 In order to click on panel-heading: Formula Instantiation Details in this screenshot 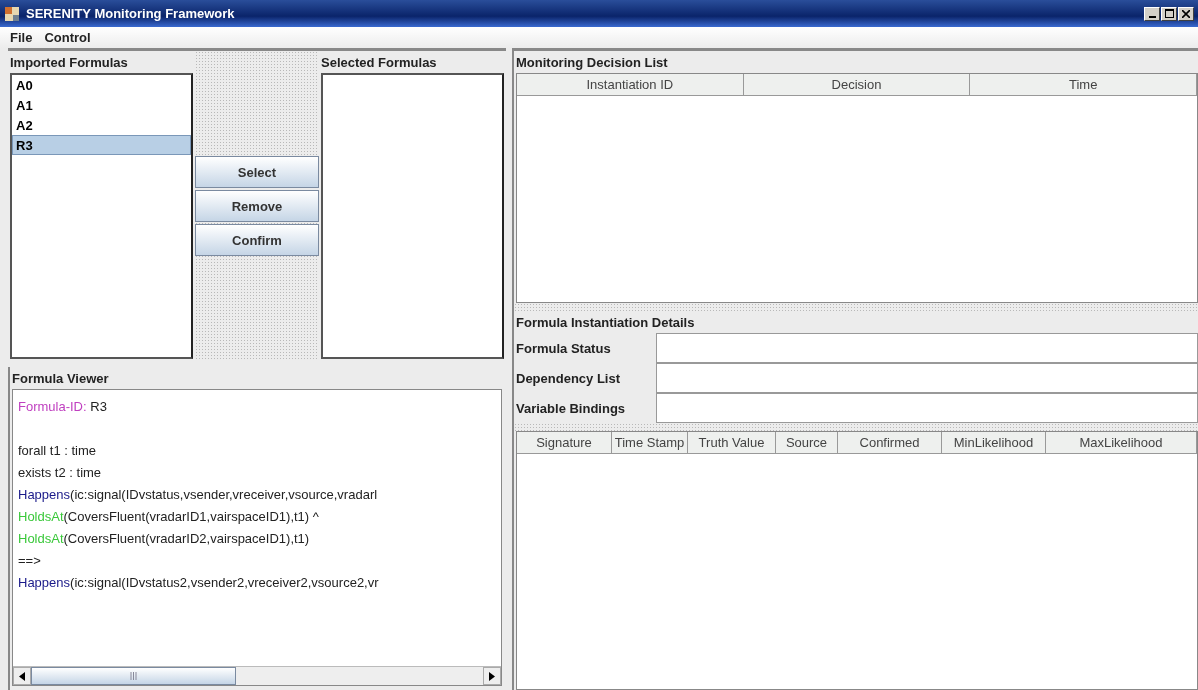, I will do `click(605, 322)`.